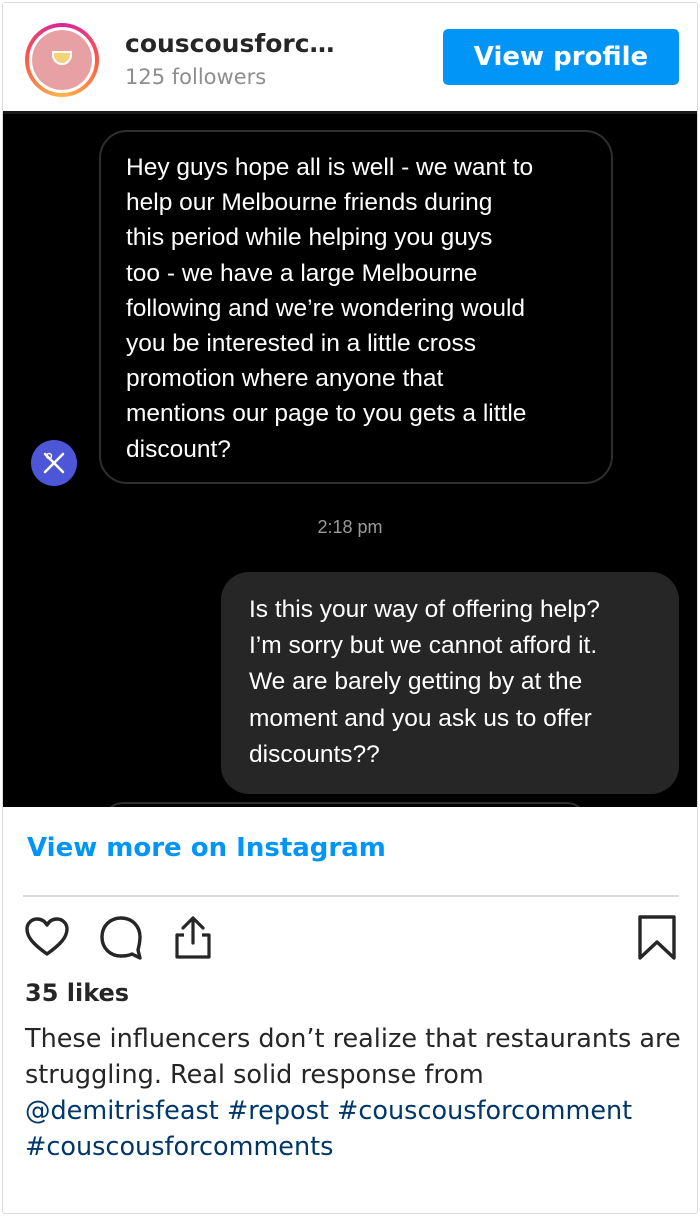 The image size is (700, 1216). Describe the element at coordinates (77, 992) in the screenshot. I see `likes-count: 35 likes` at that location.